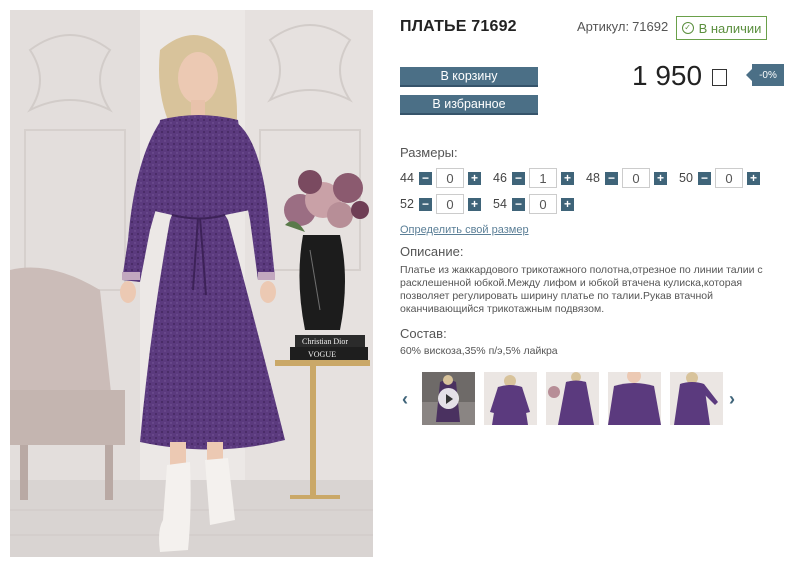  I want to click on book-bottom-text: VOGUE, so click(322, 354).